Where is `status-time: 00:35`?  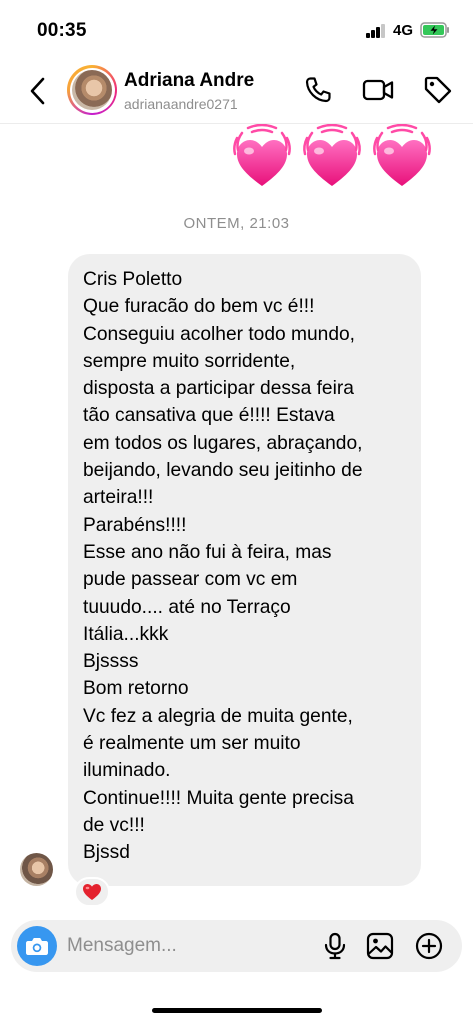
status-time: 00:35 is located at coordinates (62, 30).